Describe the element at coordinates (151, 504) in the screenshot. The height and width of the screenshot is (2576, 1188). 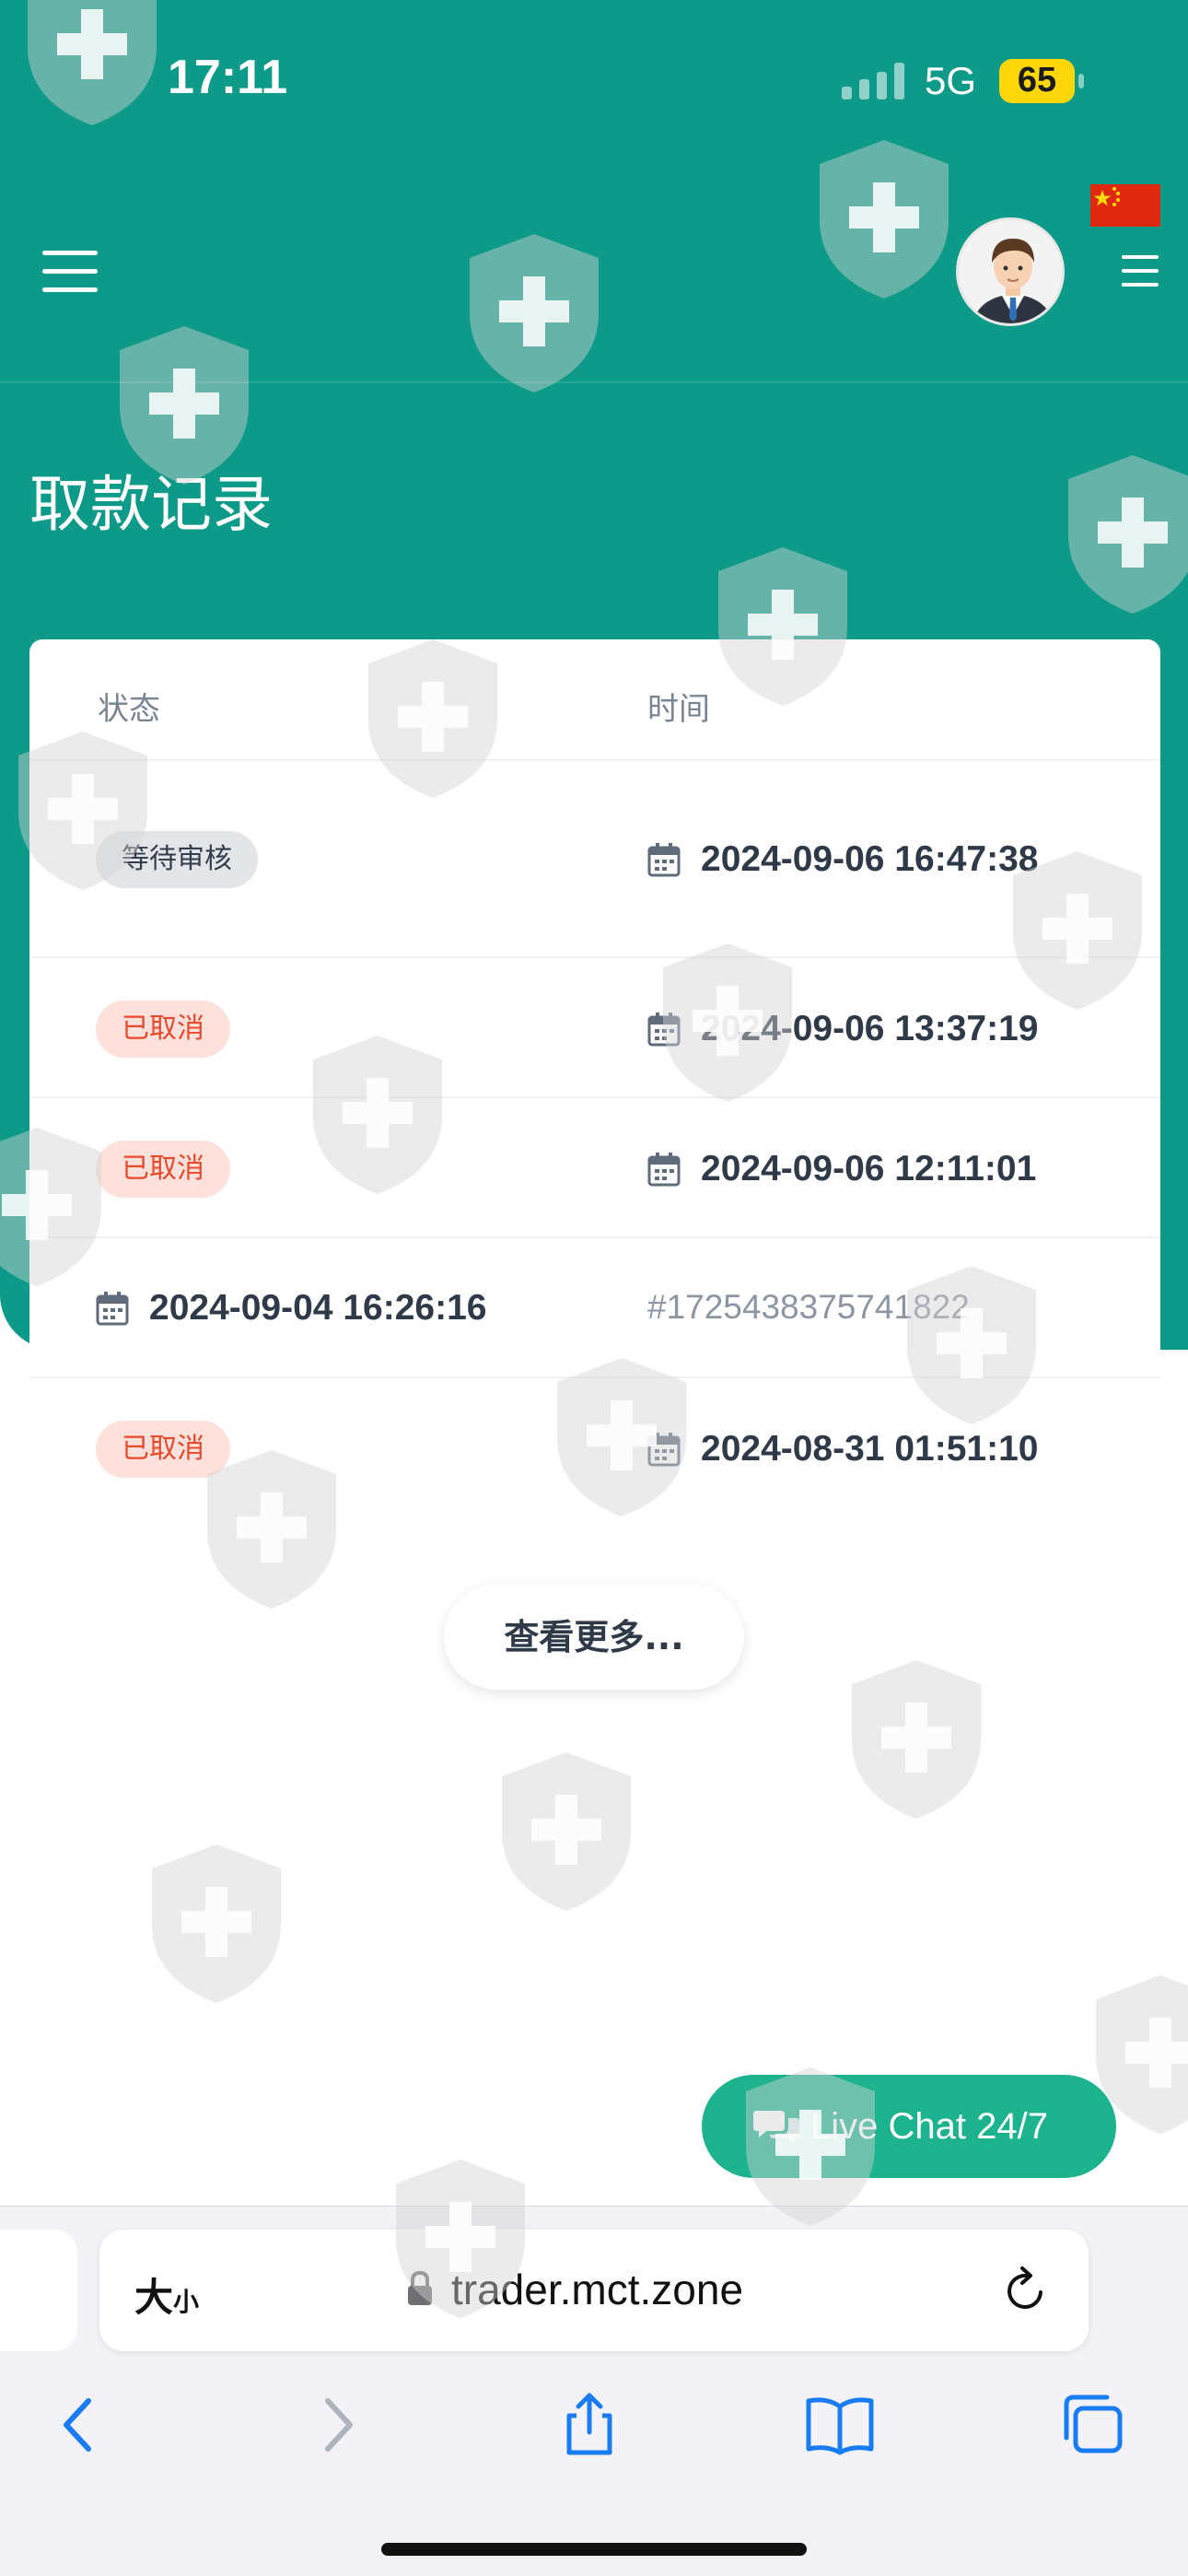
I see `page-title: 取款记录` at that location.